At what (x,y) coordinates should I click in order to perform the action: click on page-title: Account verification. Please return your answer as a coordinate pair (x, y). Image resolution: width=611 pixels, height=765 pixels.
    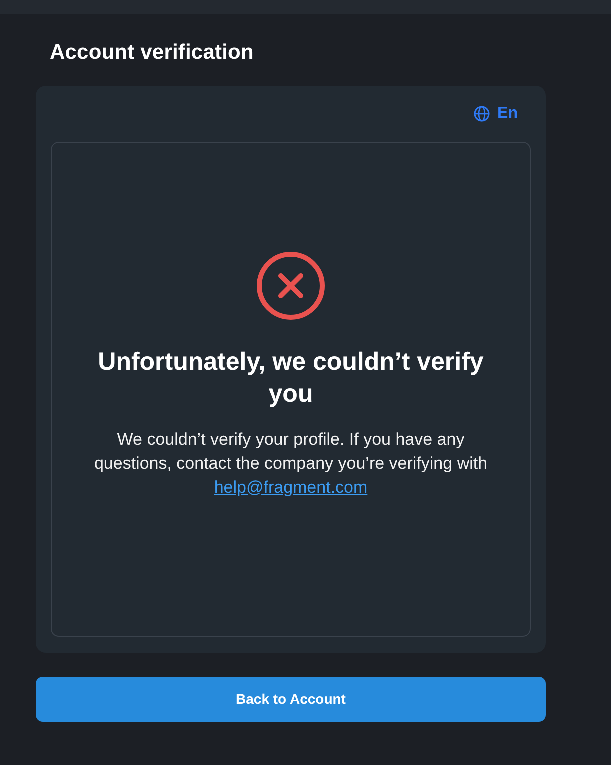
    Looking at the image, I should click on (152, 53).